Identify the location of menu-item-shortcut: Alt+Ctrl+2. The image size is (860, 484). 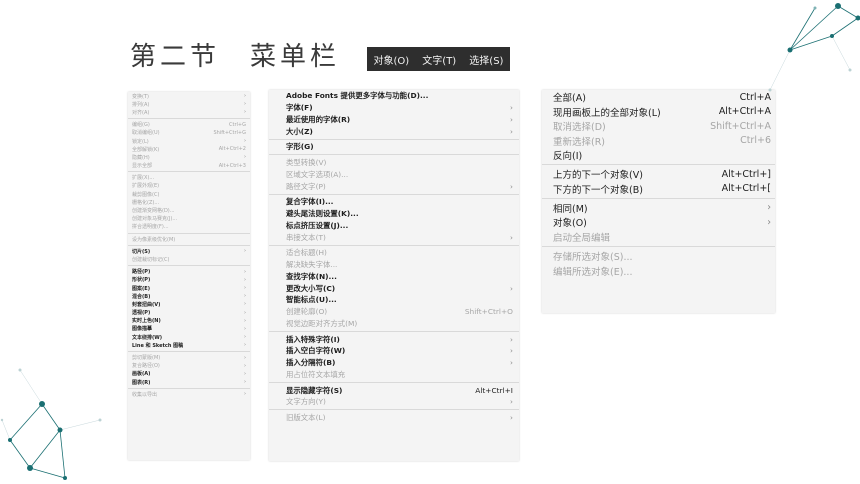
(232, 149).